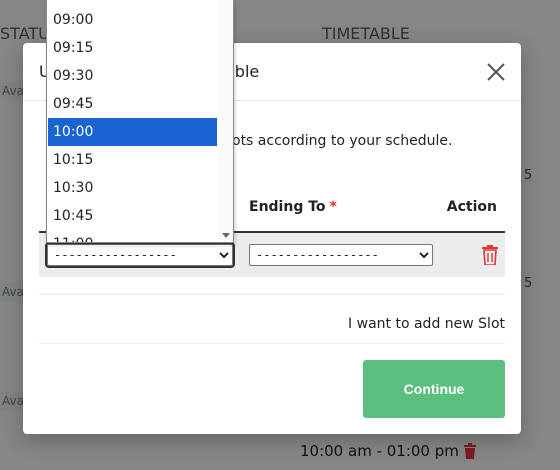 The width and height of the screenshot is (560, 470). Describe the element at coordinates (226, 235) in the screenshot. I see `scroll-down-arrow-icon` at that location.